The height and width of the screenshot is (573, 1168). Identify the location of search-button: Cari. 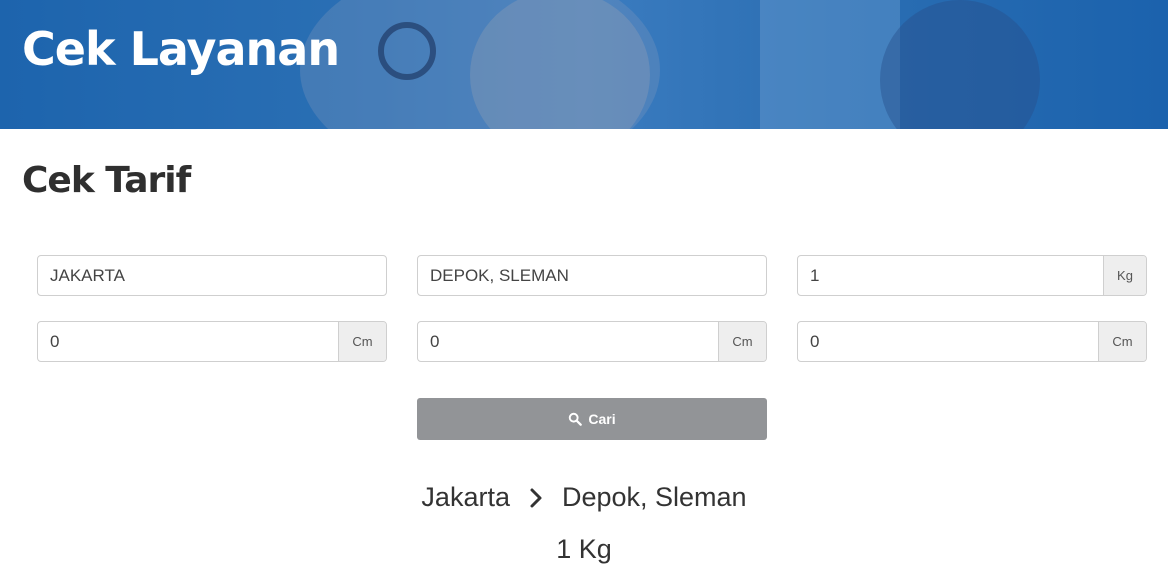
(592, 419).